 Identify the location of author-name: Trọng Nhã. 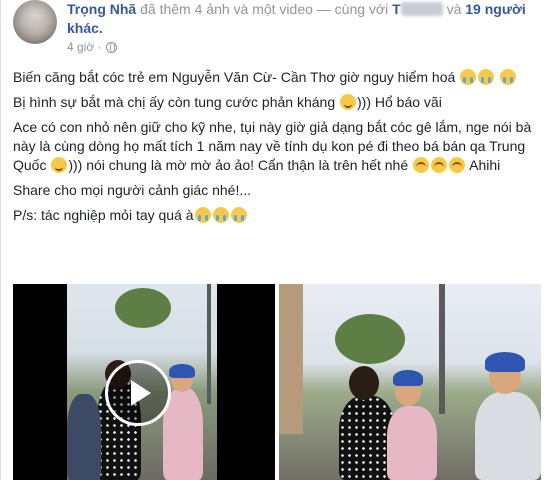
(101, 9).